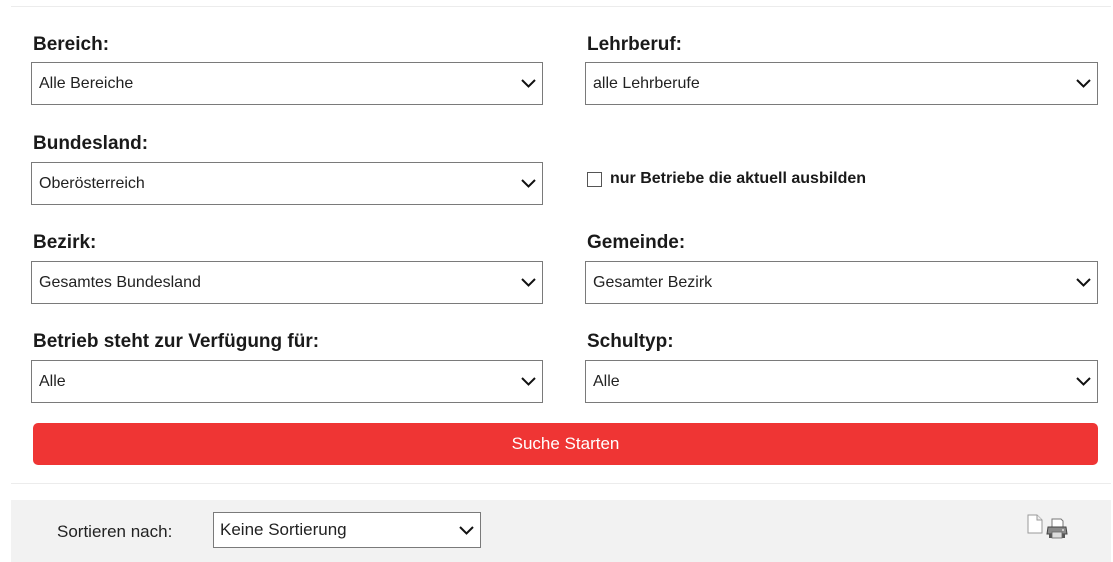  Describe the element at coordinates (594, 179) in the screenshot. I see `aktuell-ausbilden-checkbox` at that location.